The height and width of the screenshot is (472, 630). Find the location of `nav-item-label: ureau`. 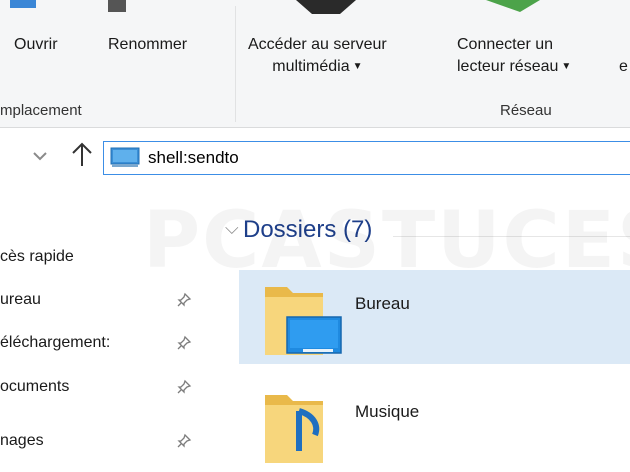

nav-item-label: ureau is located at coordinates (20, 299).